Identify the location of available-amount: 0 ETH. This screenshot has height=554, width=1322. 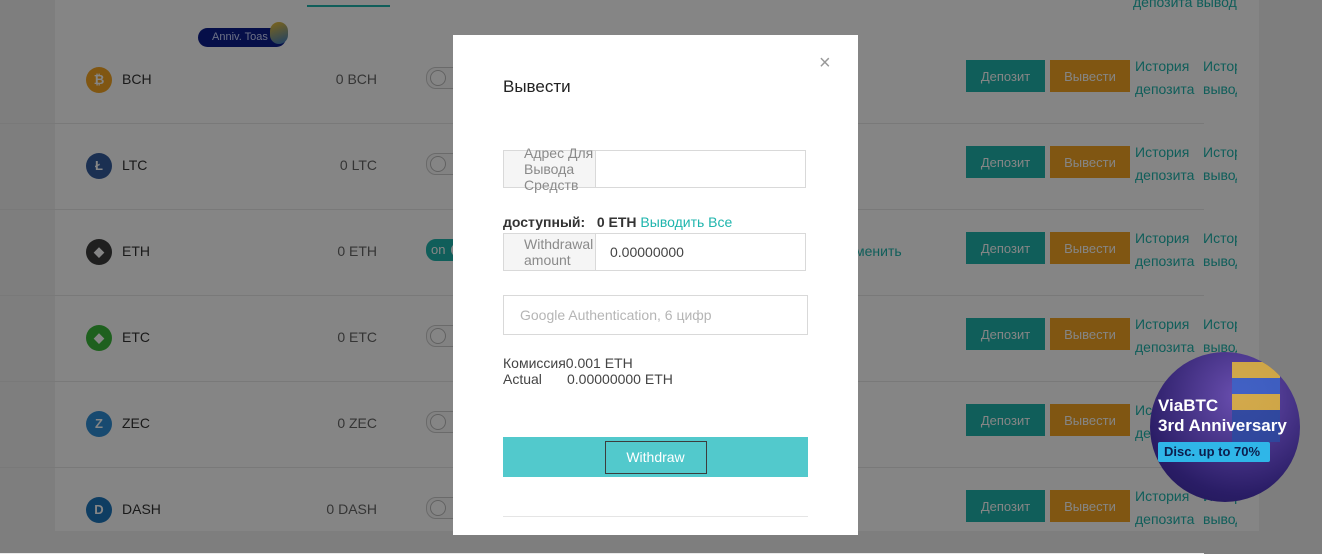
(616, 222).